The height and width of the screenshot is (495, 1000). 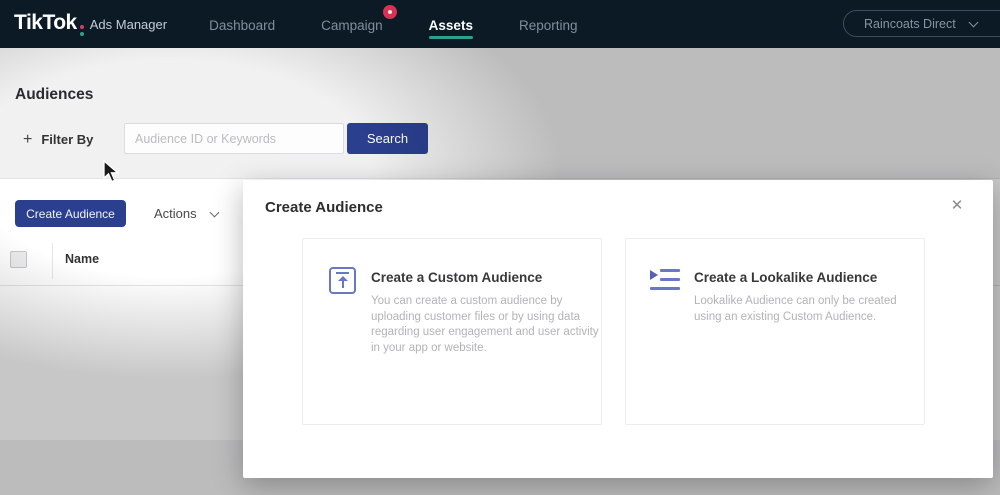 What do you see at coordinates (451, 24) in the screenshot?
I see `nav-item-assets: Assets` at bounding box center [451, 24].